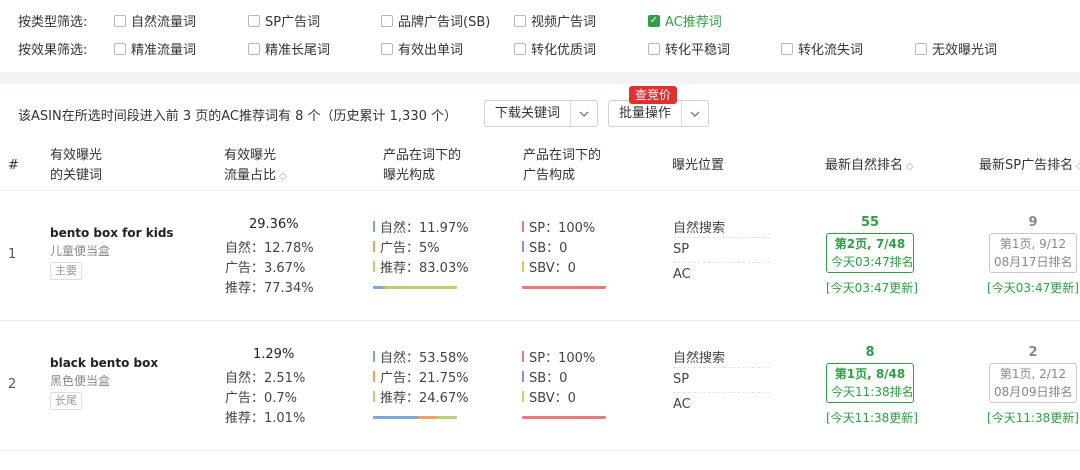  What do you see at coordinates (555, 48) in the screenshot?
I see `filter-quality-conversion: 转化优质词` at bounding box center [555, 48].